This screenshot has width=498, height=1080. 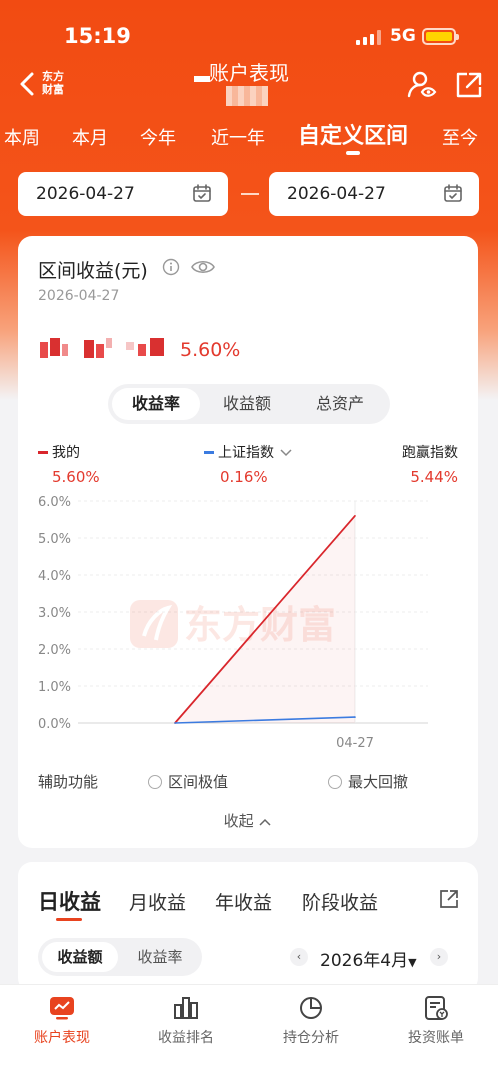 I want to click on bar-chart-icon, so click(x=186, y=1008).